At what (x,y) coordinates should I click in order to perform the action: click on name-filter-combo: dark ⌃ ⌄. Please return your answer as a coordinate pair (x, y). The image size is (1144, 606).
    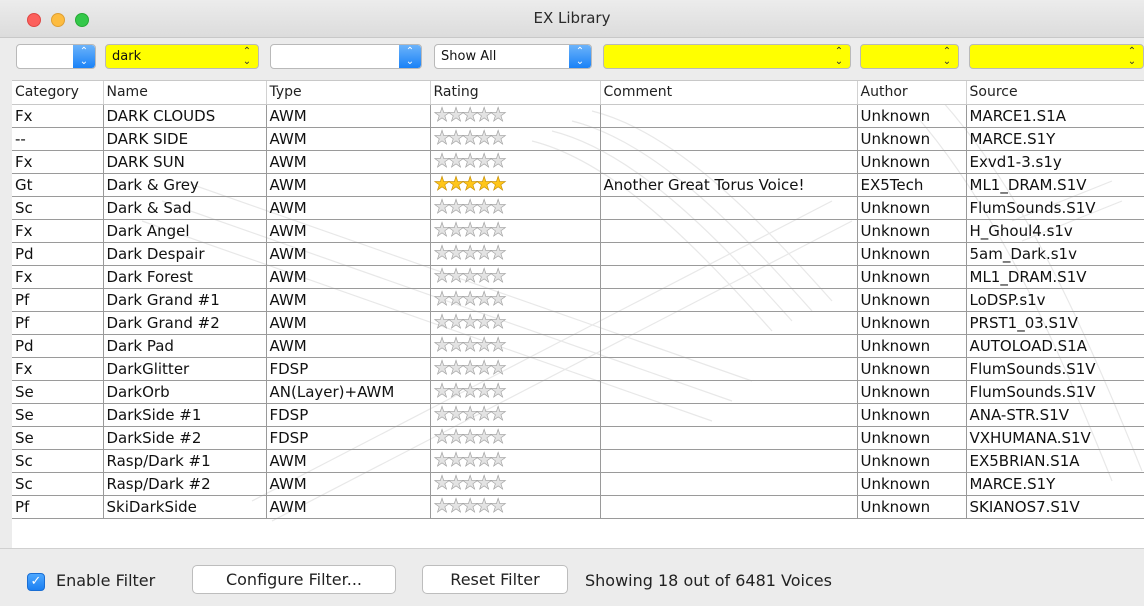
    Looking at the image, I should click on (182, 56).